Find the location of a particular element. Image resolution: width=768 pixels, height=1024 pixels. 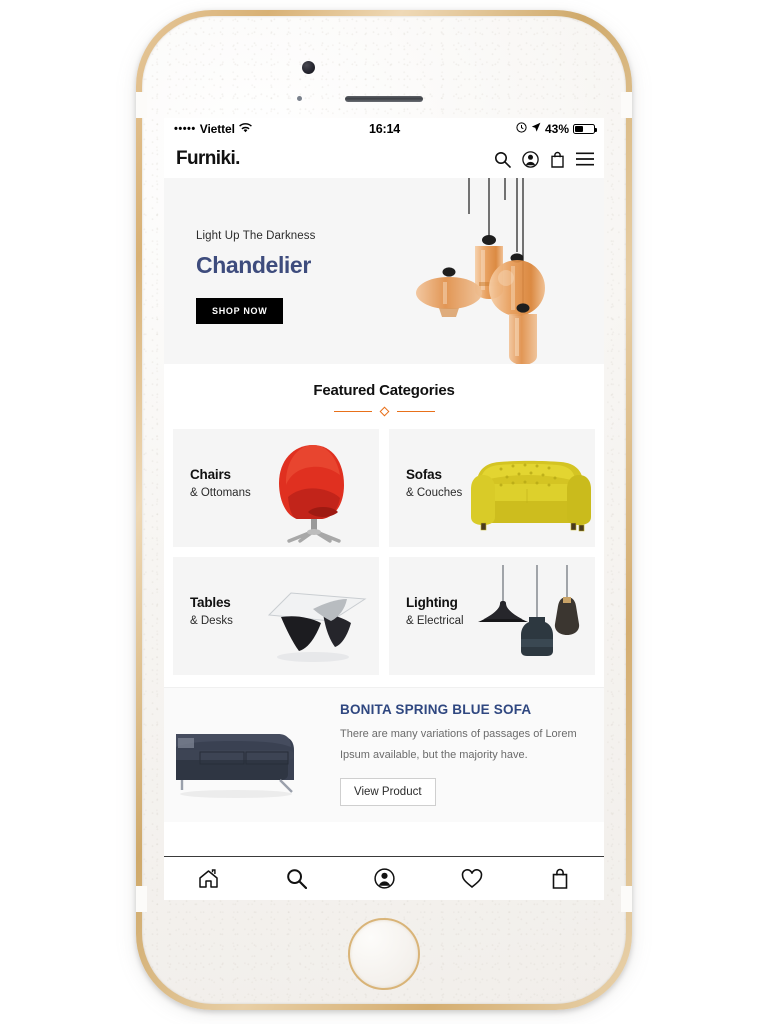

noguchi-coffee-table-image is located at coordinates (317, 627).